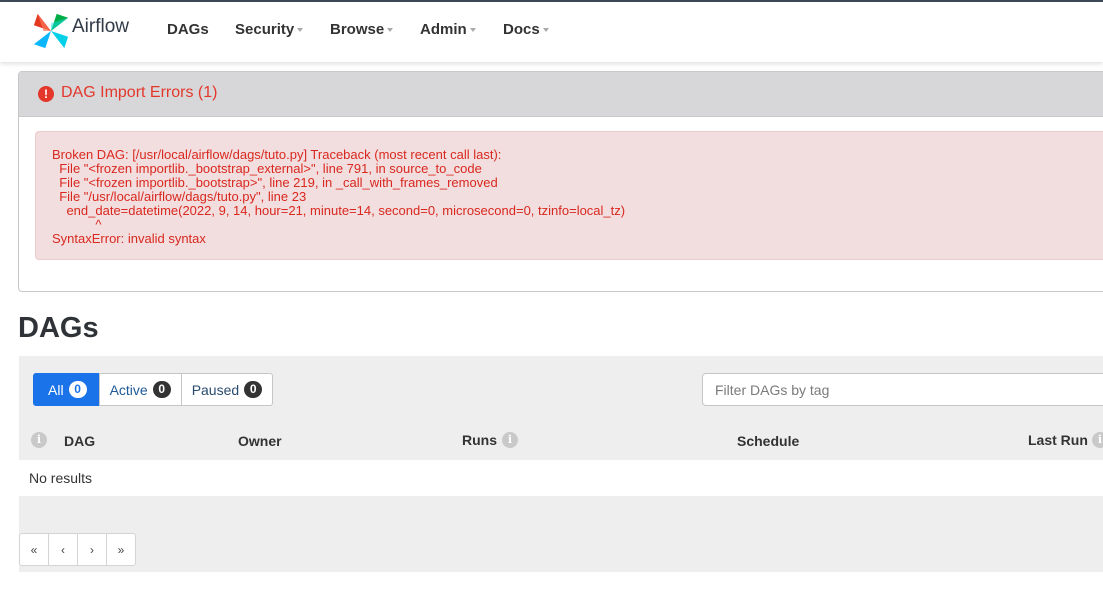 This screenshot has height=613, width=1103. Describe the element at coordinates (902, 389) in the screenshot. I see `tag-filter-input` at that location.